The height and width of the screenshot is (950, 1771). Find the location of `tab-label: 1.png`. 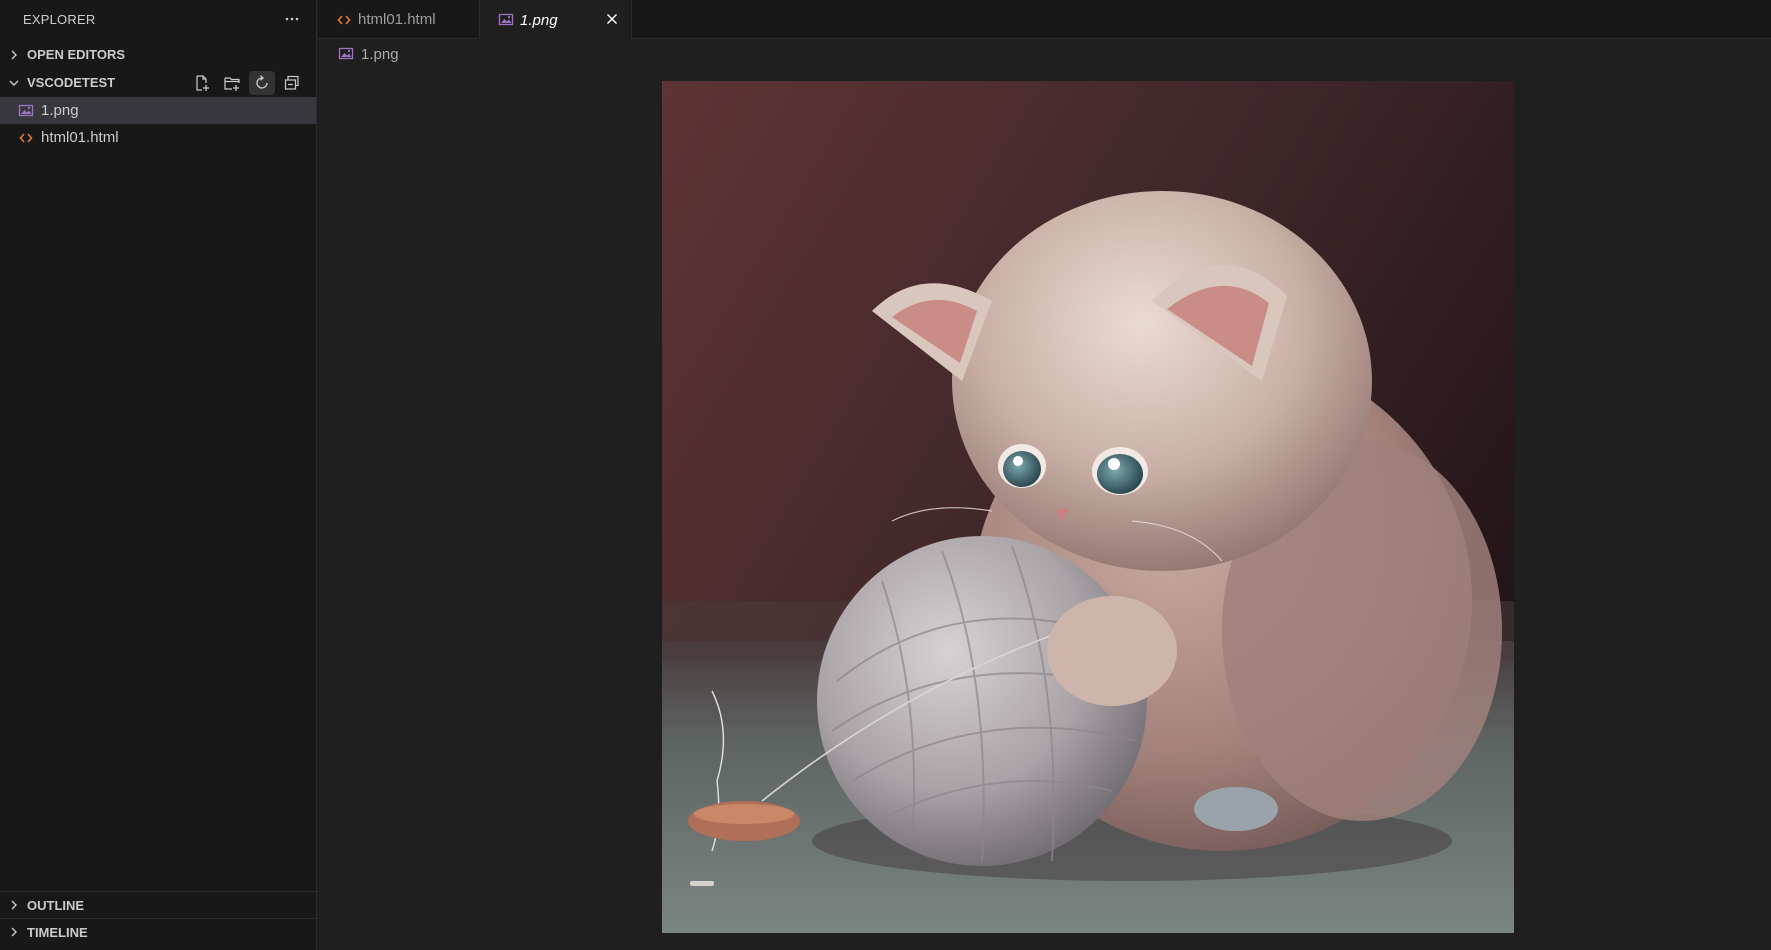

tab-label: 1.png is located at coordinates (539, 20).